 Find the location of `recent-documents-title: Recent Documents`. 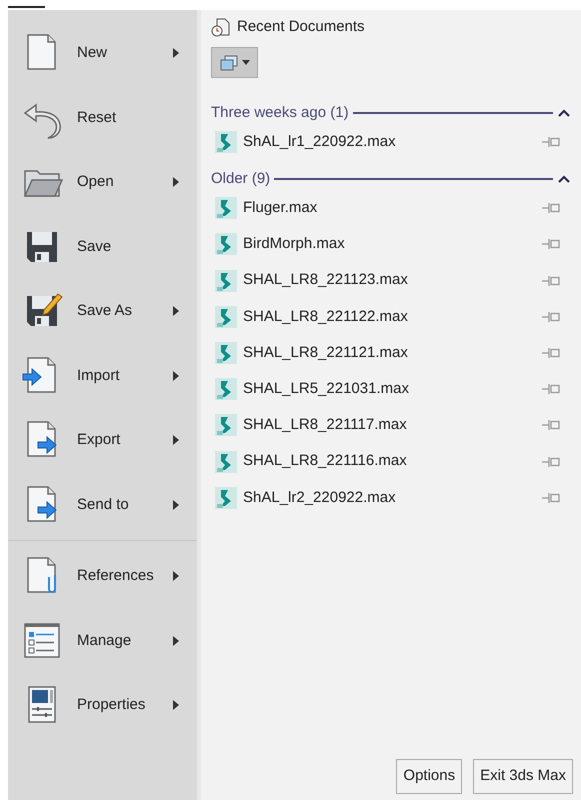

recent-documents-title: Recent Documents is located at coordinates (301, 26).